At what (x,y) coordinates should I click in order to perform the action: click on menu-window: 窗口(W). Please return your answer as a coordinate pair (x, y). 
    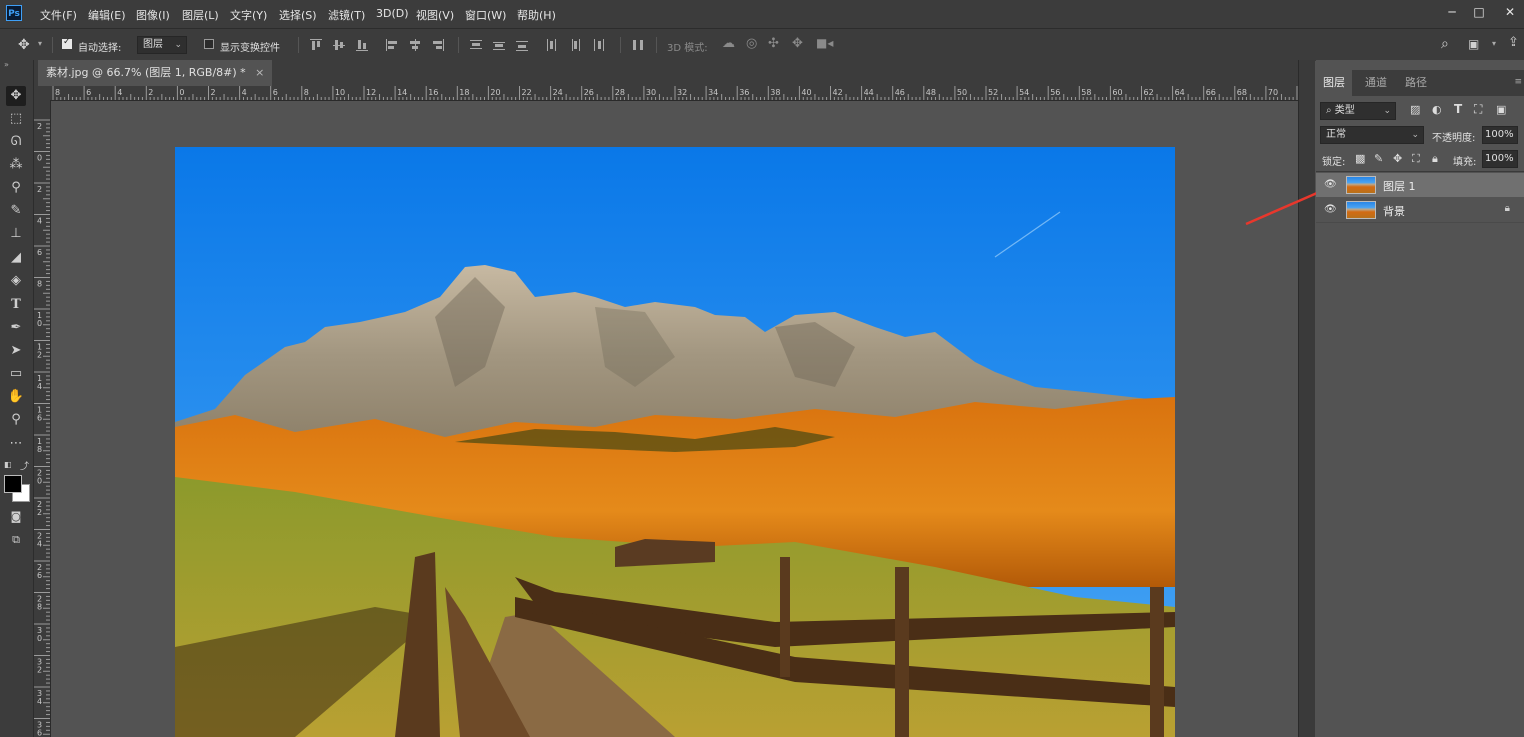
    Looking at the image, I should click on (485, 15).